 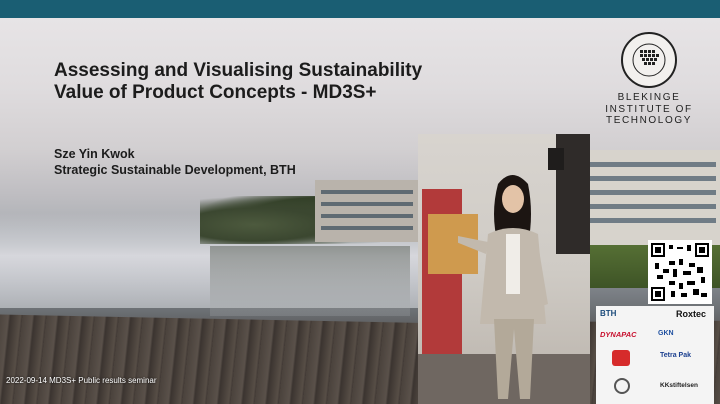 What do you see at coordinates (618, 334) in the screenshot?
I see `sponsor-dynapac: DYNAPAC` at bounding box center [618, 334].